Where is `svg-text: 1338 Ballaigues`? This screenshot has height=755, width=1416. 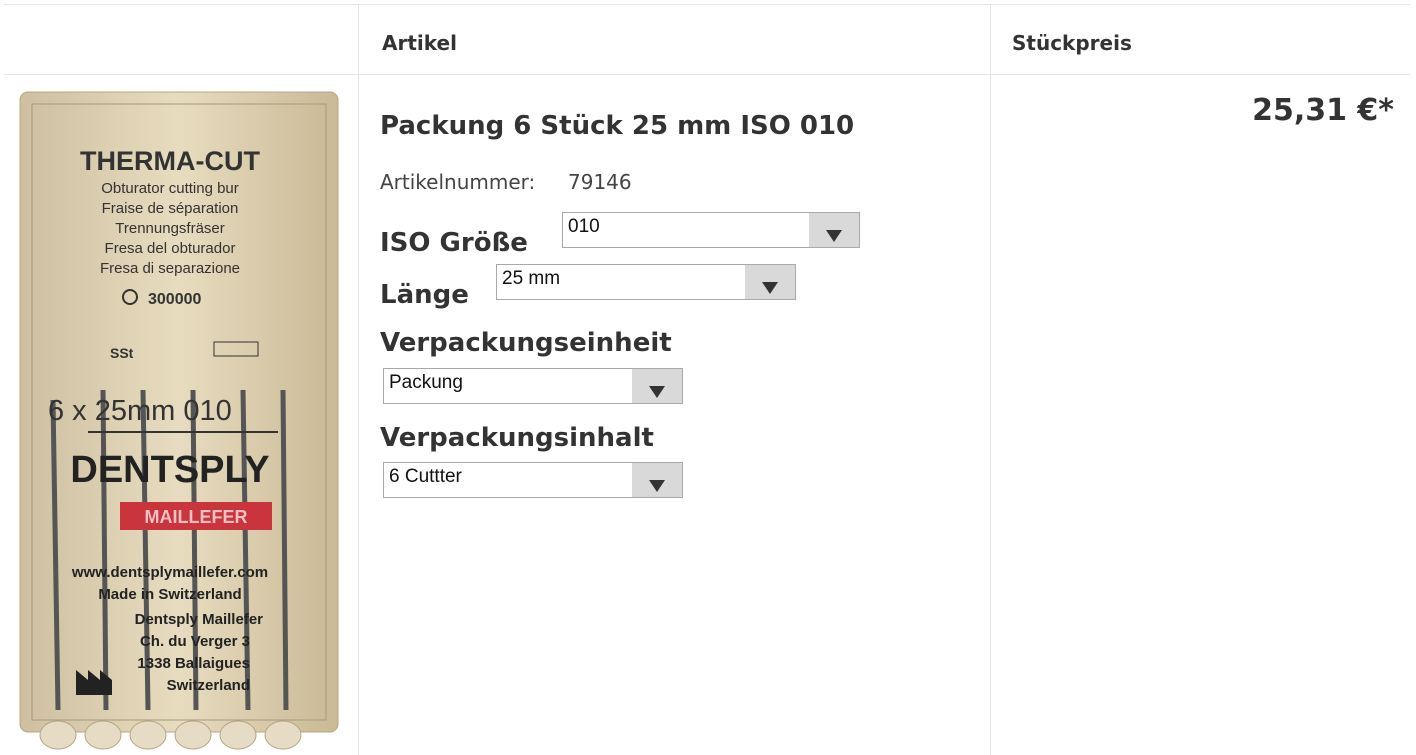 svg-text: 1338 Ballaigues is located at coordinates (193, 663).